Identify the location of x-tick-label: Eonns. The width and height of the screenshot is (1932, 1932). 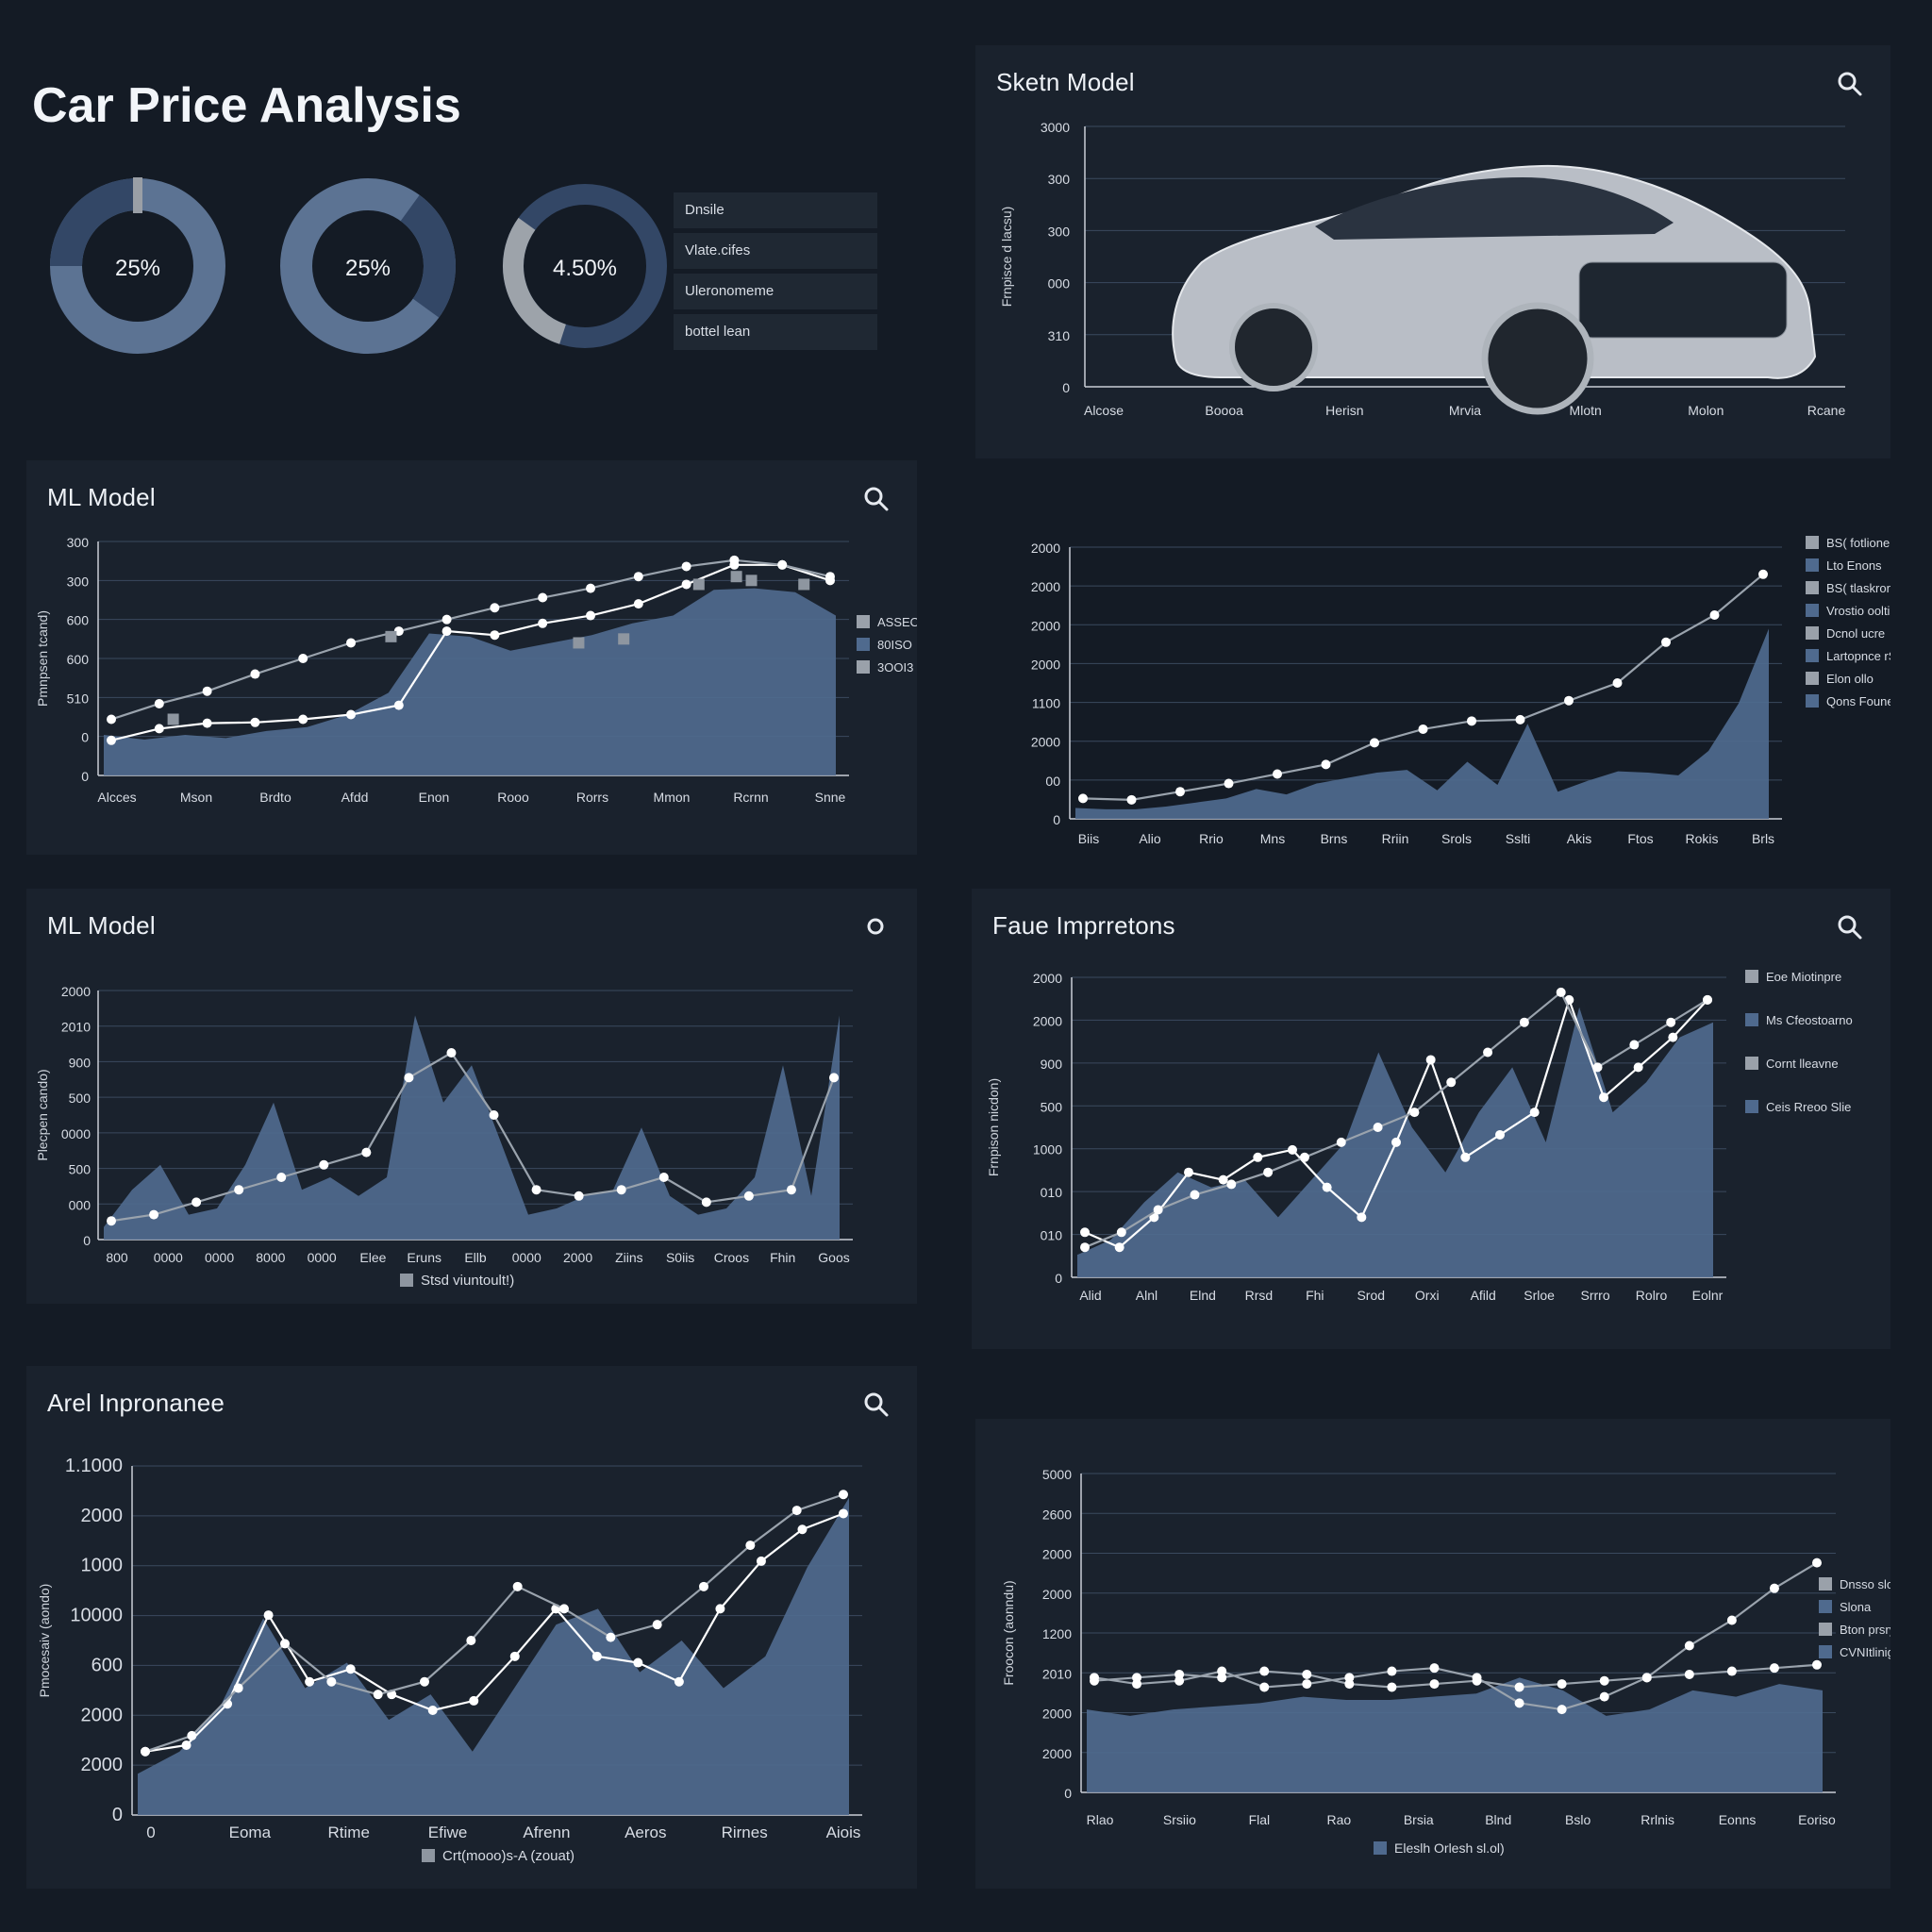
(1738, 1819).